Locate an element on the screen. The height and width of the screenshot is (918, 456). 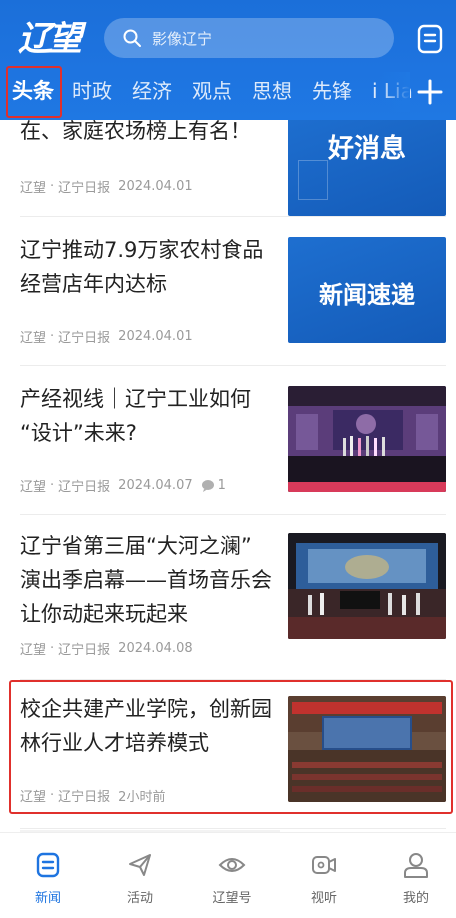
tab-sixiang: 思想 is located at coordinates (272, 91).